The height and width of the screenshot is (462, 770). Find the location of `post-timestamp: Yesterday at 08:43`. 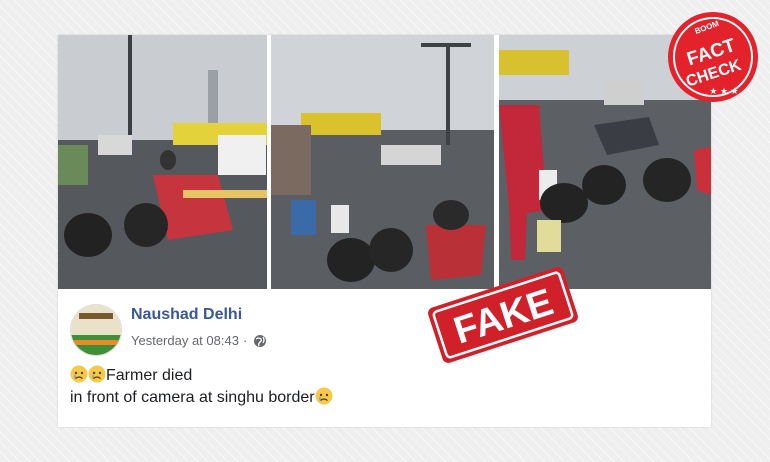

post-timestamp: Yesterday at 08:43 is located at coordinates (185, 340).